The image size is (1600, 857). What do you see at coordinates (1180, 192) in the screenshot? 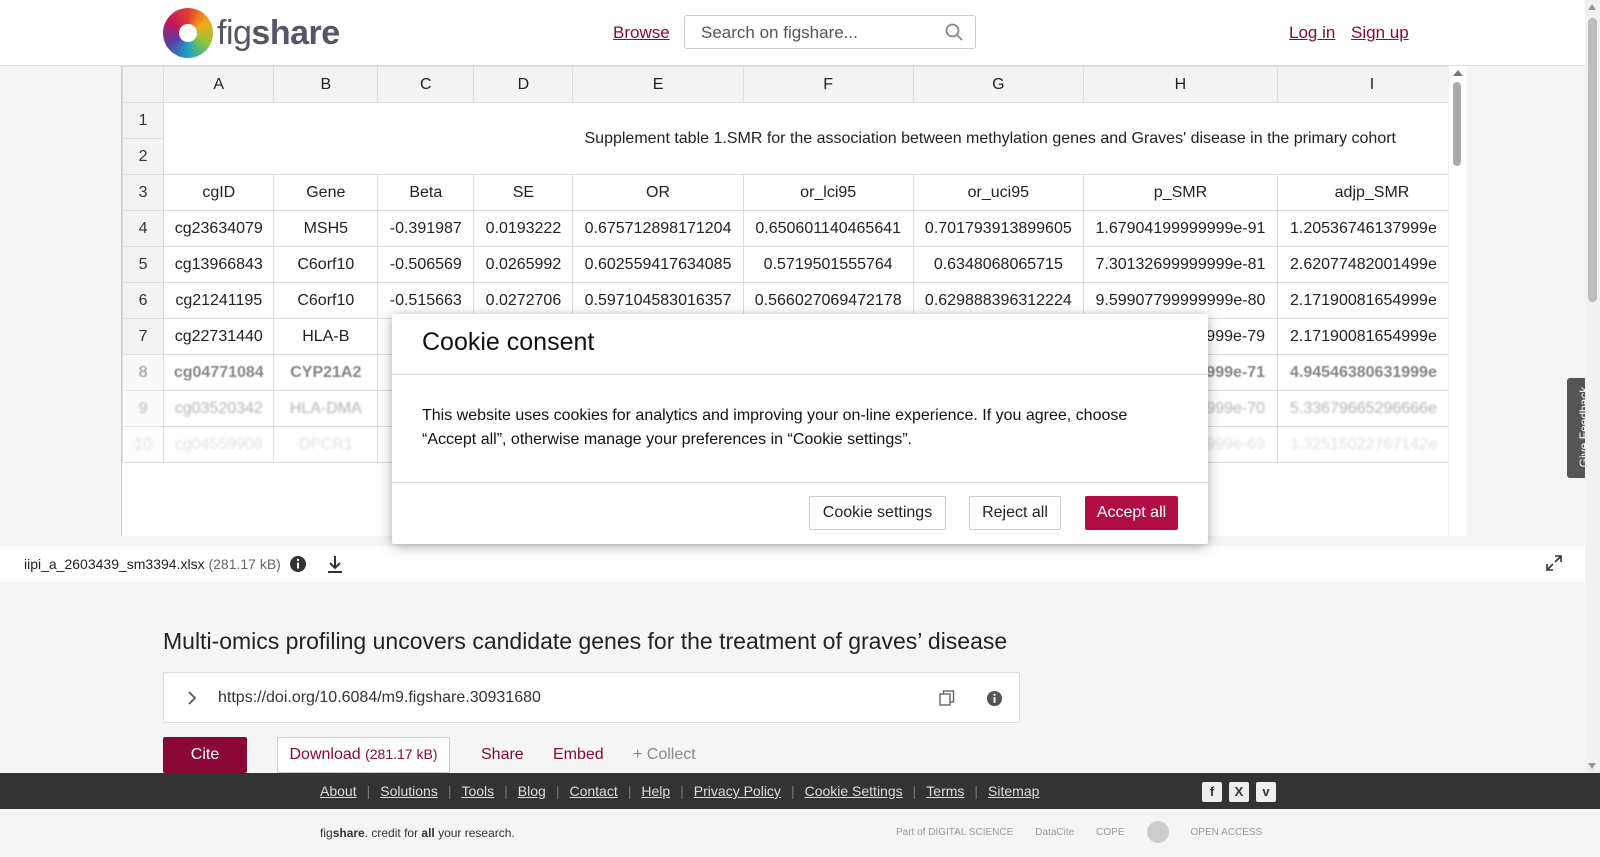
I see `header-cell: p_SMR` at bounding box center [1180, 192].